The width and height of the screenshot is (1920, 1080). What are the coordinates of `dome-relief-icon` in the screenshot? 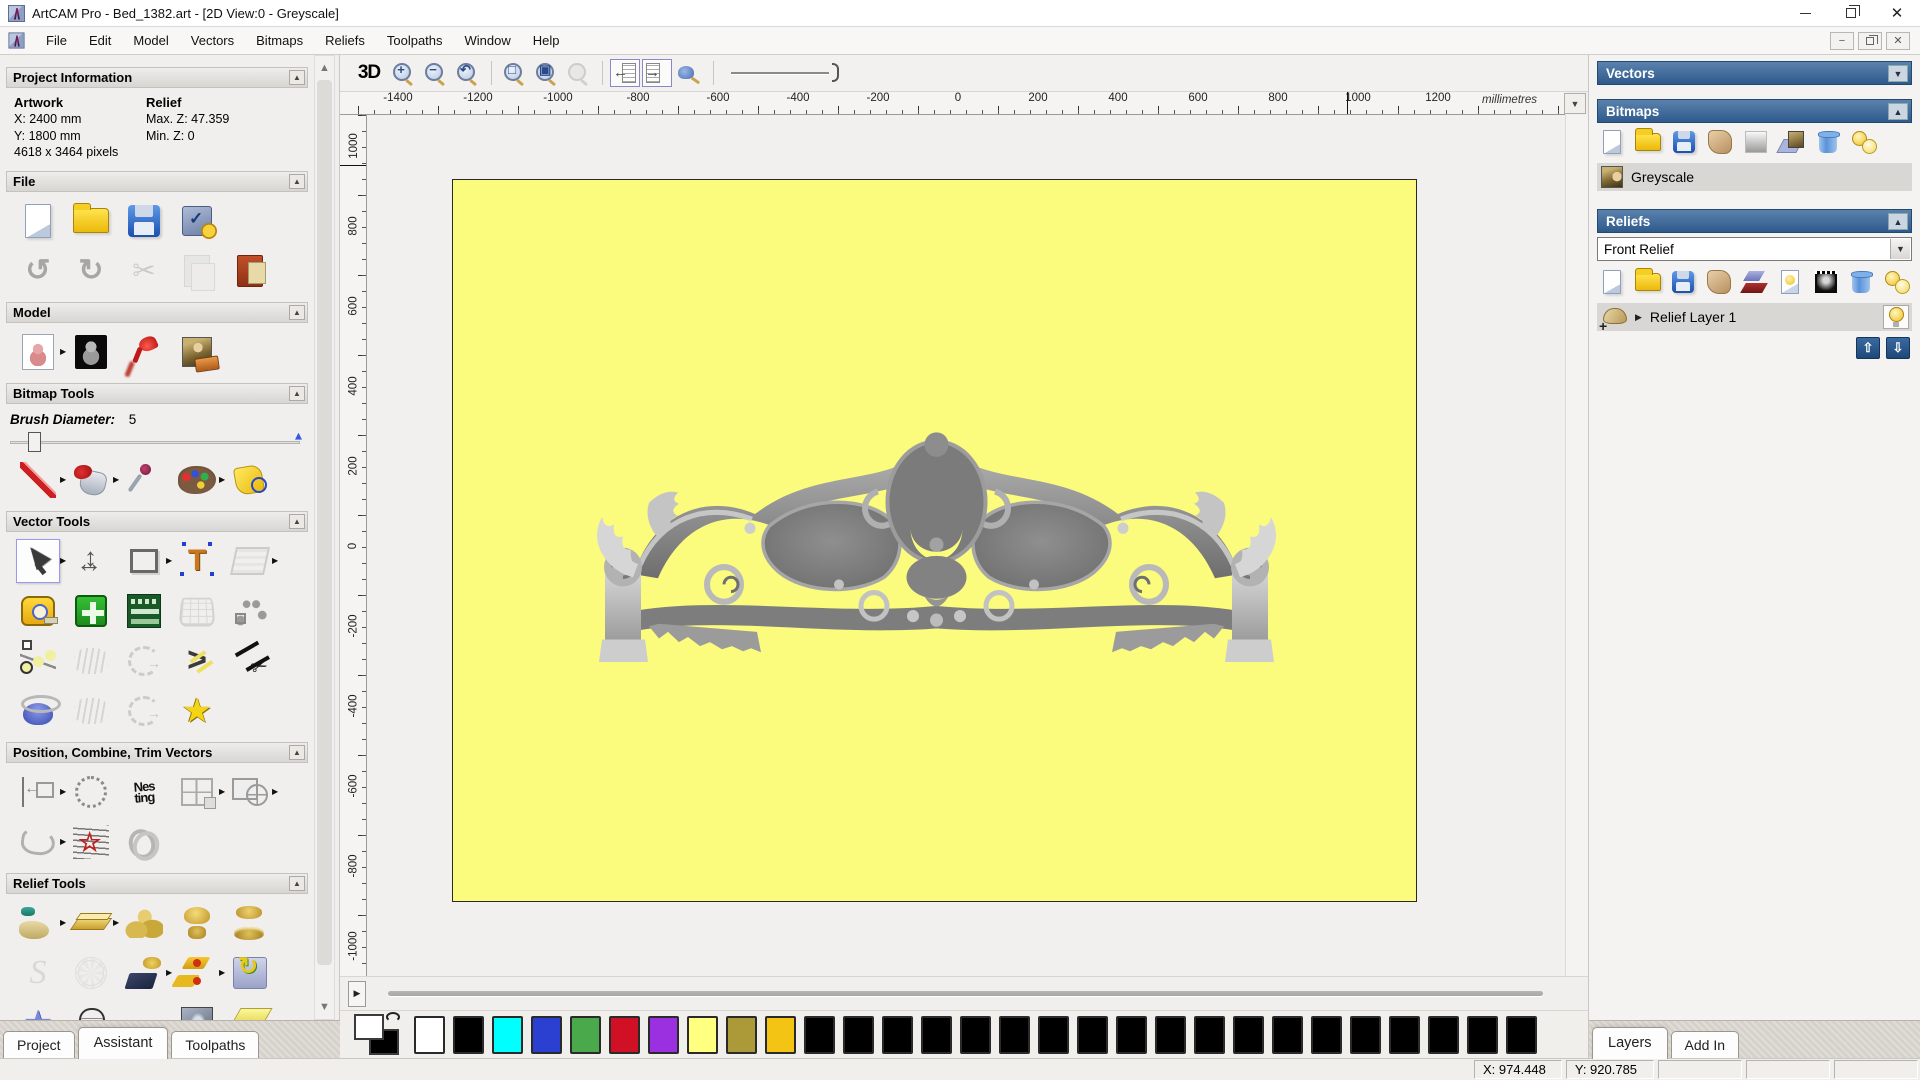 It's located at (197, 923).